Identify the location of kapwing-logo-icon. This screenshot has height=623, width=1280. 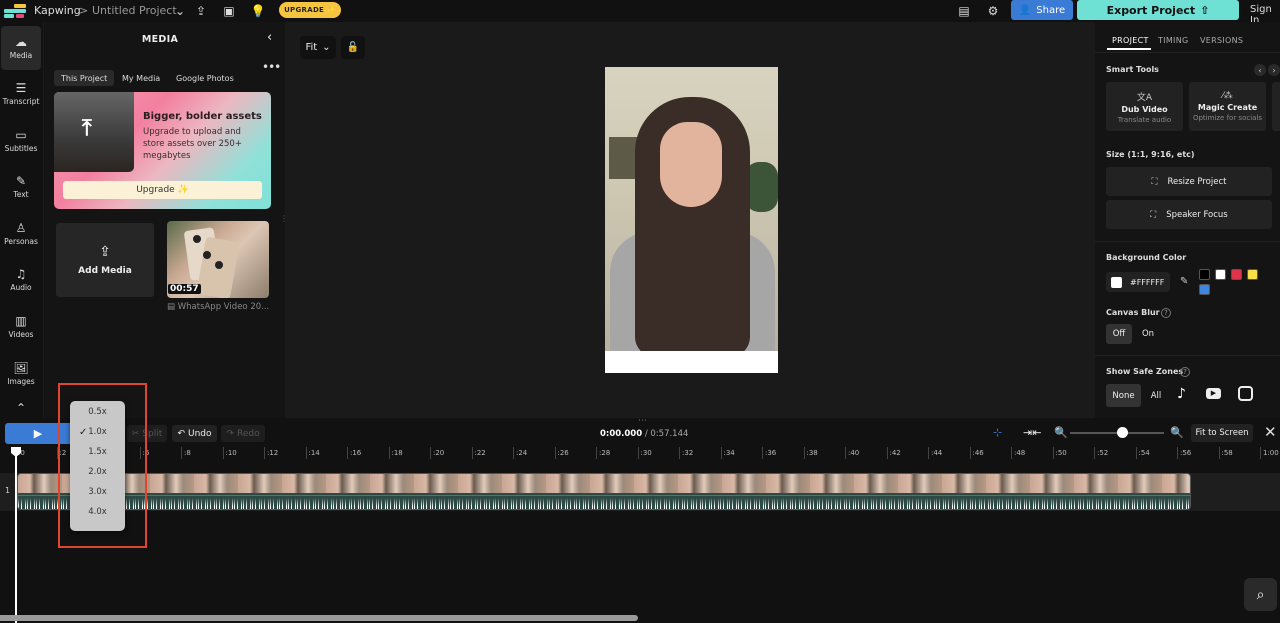
(16, 11).